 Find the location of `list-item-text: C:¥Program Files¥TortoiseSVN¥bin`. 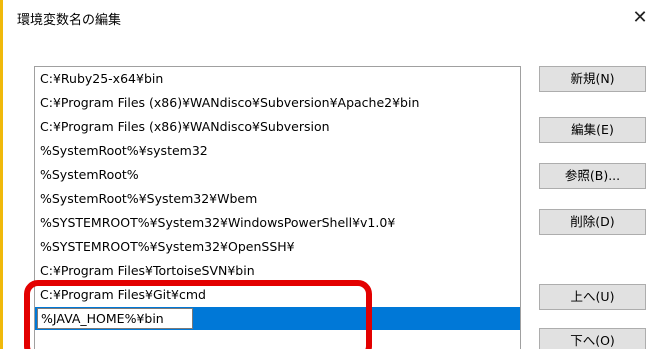

list-item-text: C:¥Program Files¥TortoiseSVN¥bin is located at coordinates (147, 270).